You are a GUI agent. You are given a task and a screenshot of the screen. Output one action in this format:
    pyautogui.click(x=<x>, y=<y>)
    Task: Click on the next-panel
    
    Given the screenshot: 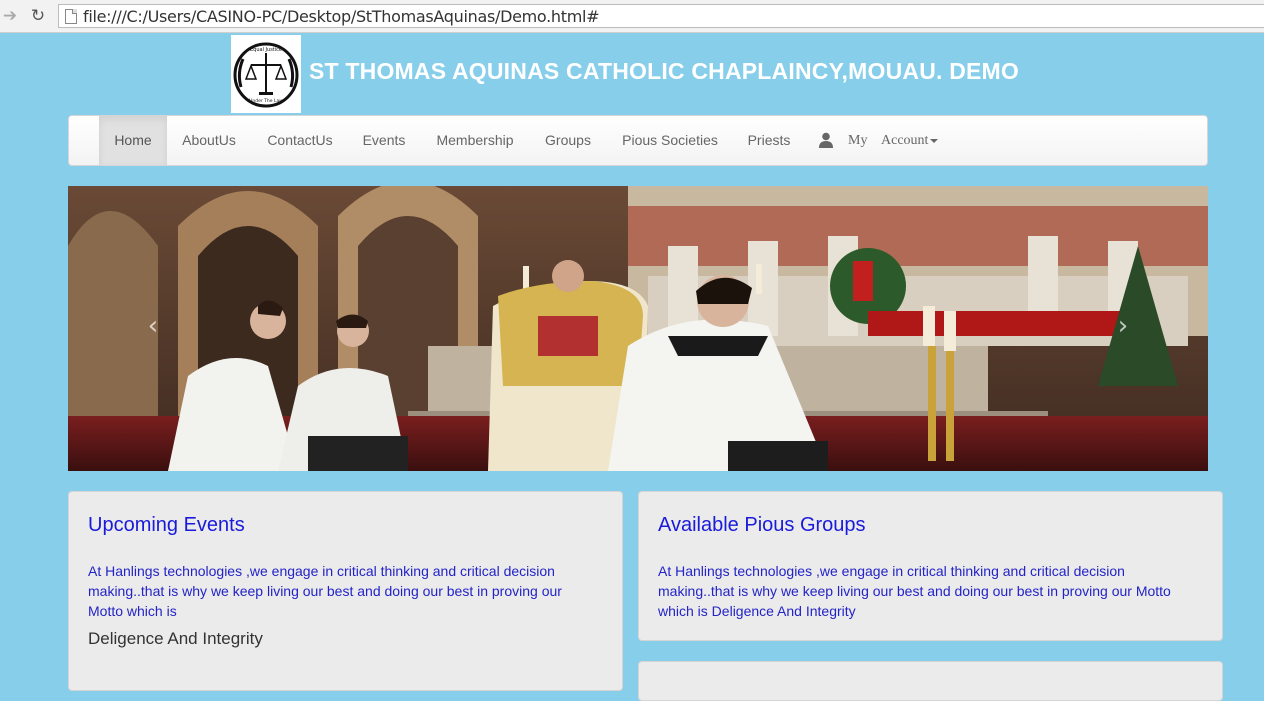 What is the action you would take?
    pyautogui.click(x=930, y=681)
    